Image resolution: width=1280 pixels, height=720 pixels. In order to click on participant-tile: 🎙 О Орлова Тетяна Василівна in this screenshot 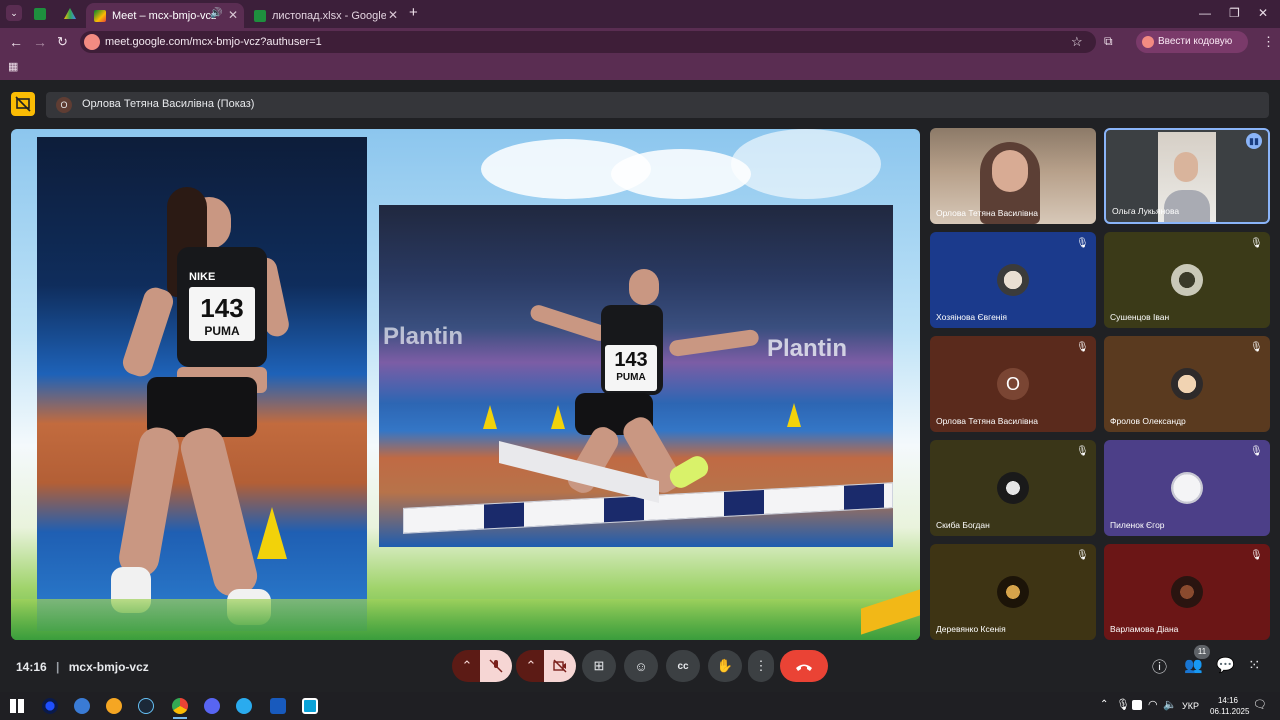, I will do `click(1013, 384)`.